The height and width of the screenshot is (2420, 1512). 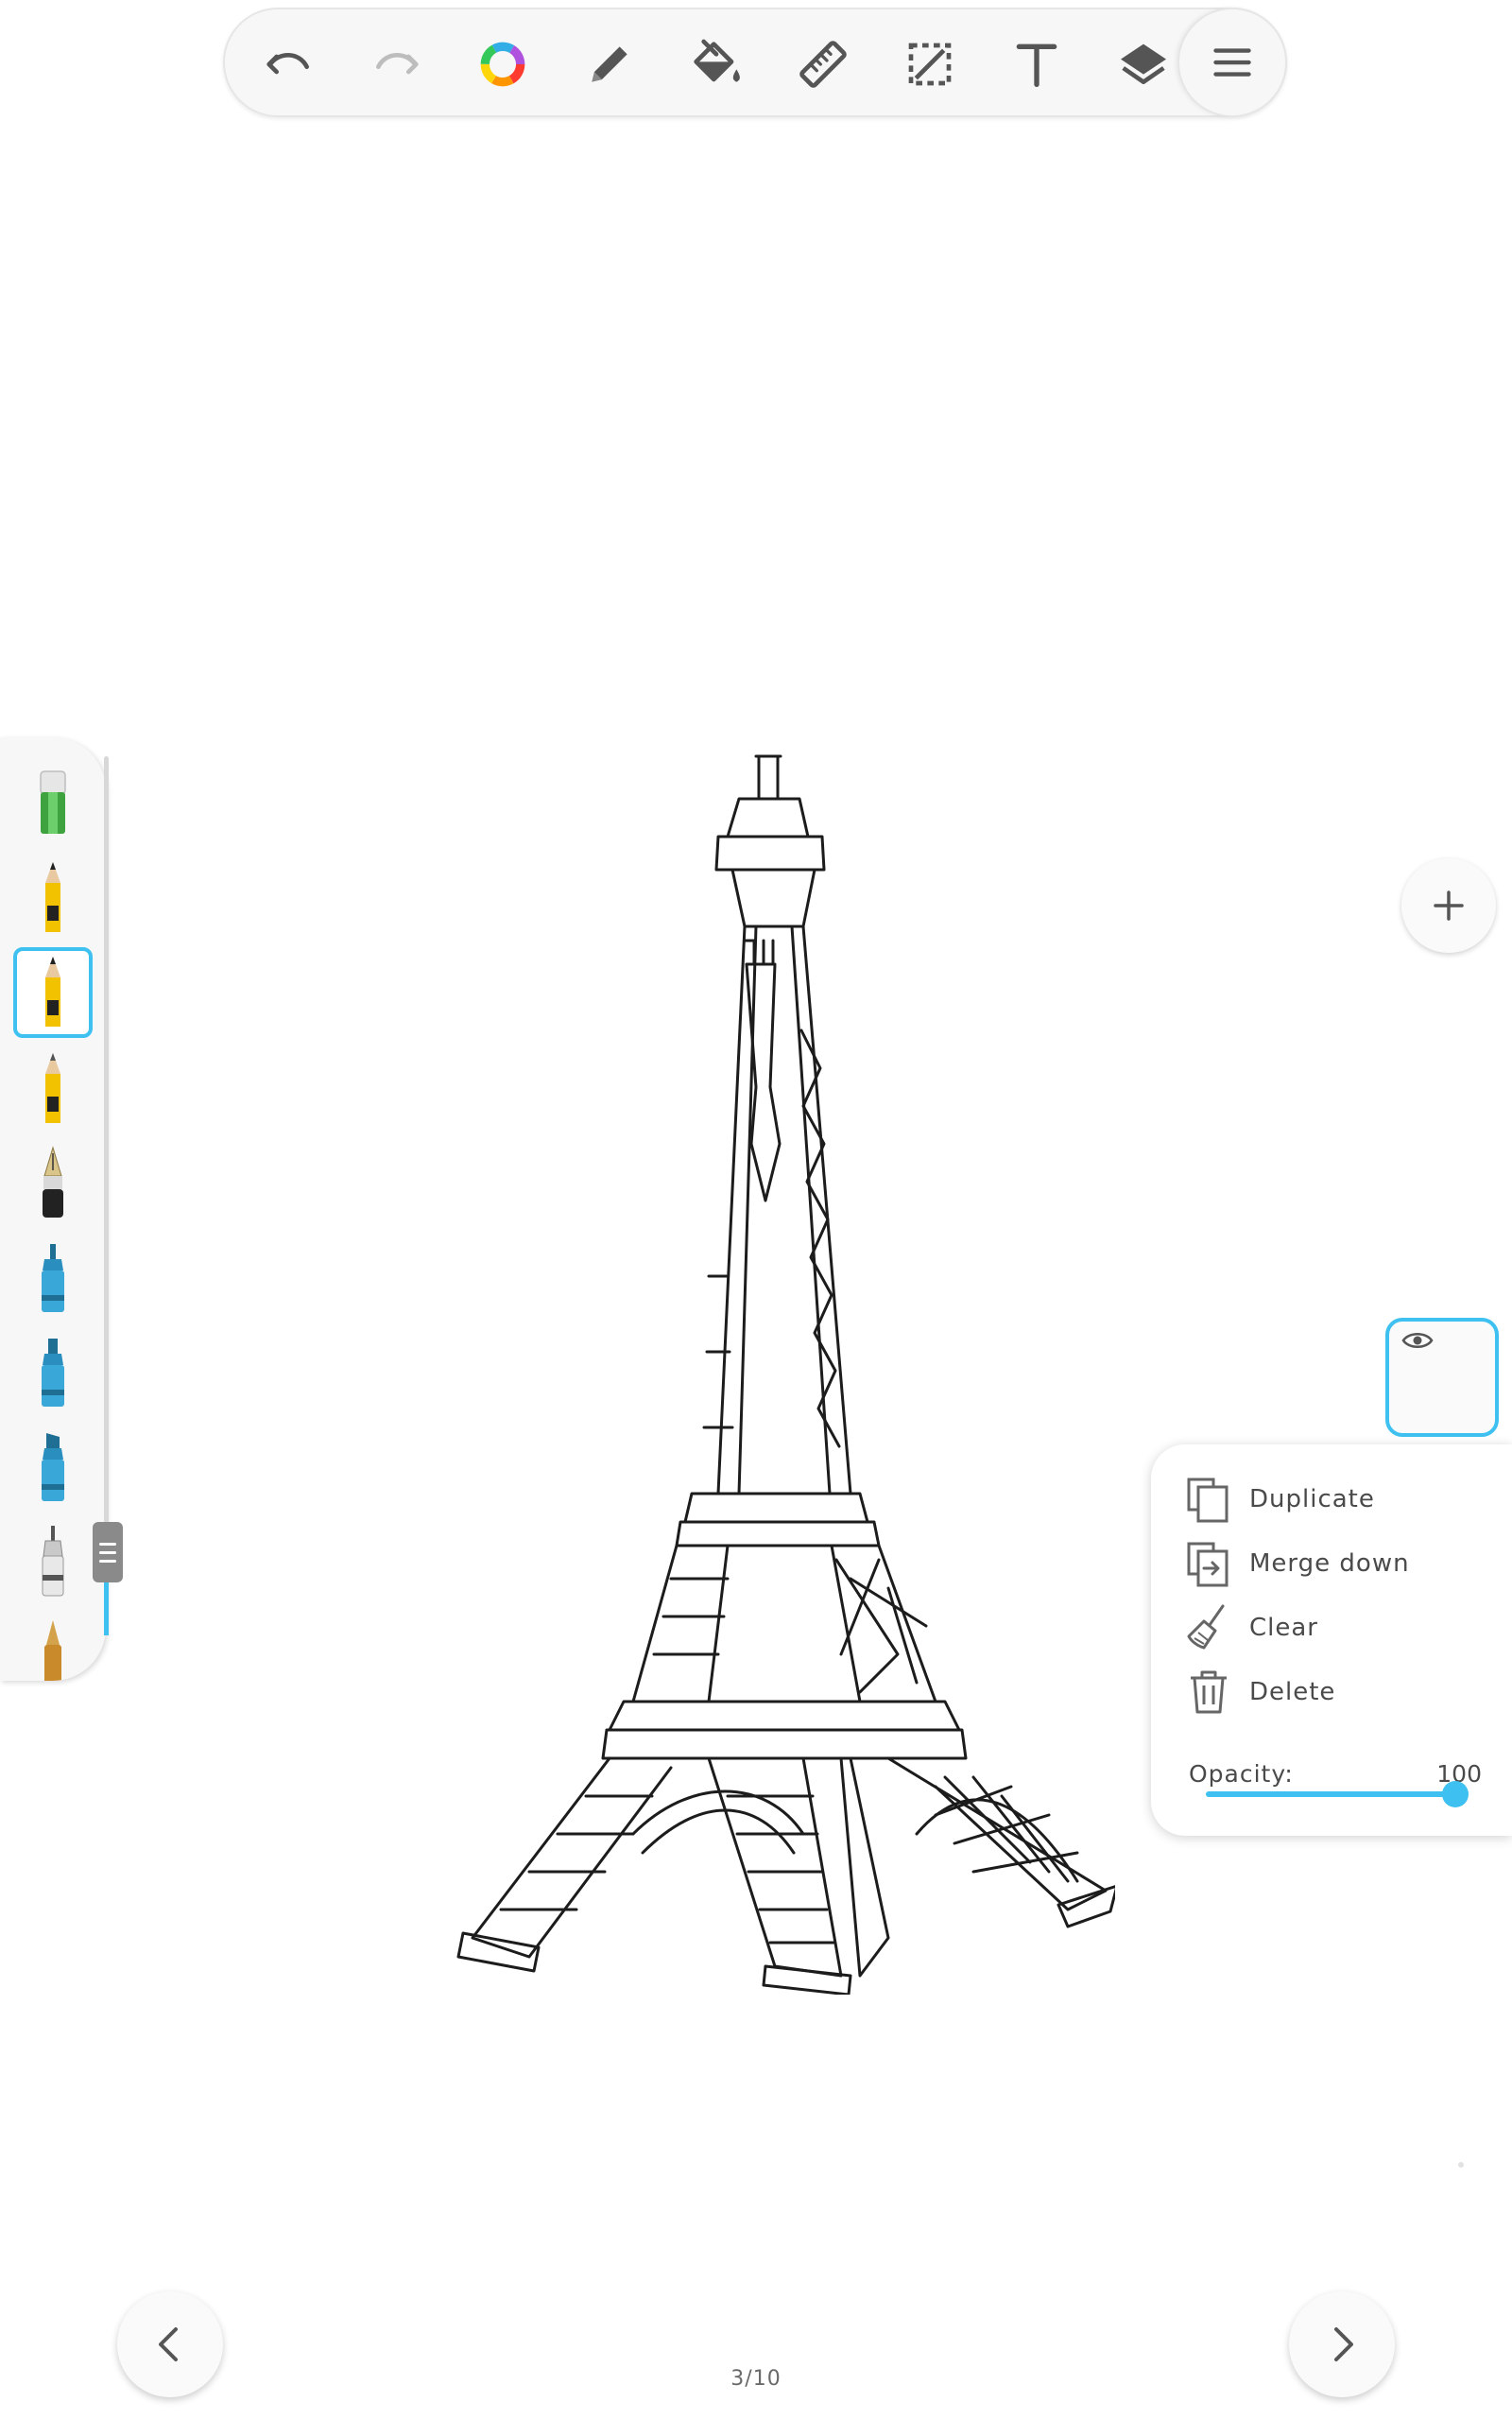 I want to click on add-layer-button, so click(x=1448, y=906).